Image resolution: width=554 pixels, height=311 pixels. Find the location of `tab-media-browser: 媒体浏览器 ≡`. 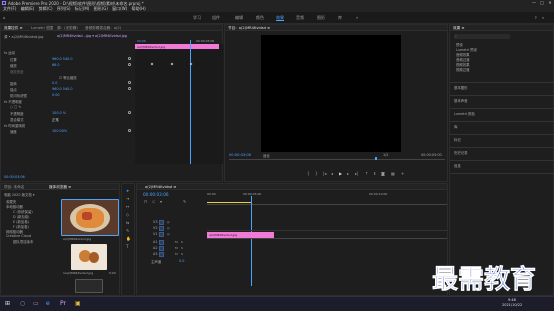

tab-media-browser: 媒体浏览器 ≡ is located at coordinates (60, 187).